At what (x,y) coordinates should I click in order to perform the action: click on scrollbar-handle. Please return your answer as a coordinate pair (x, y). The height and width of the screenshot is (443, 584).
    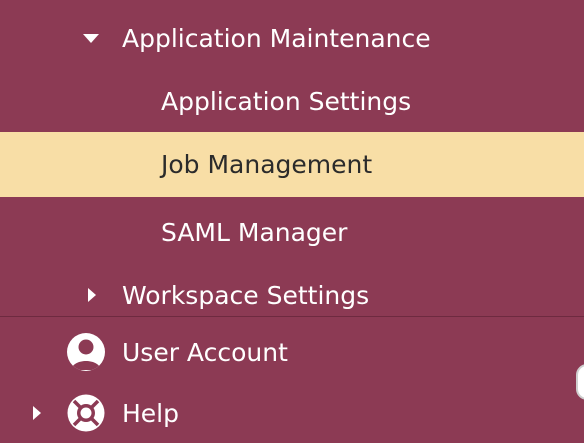
    Looking at the image, I should click on (580, 382).